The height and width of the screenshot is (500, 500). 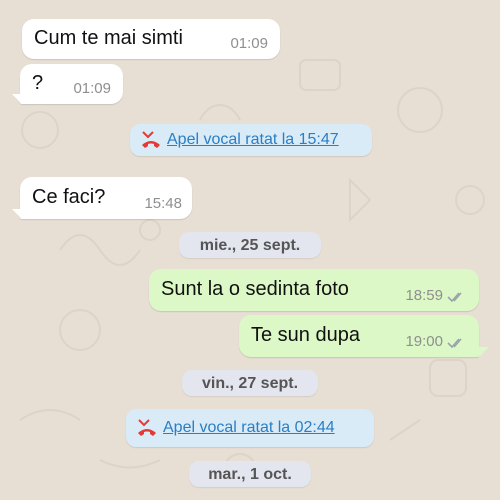 I want to click on date-separator: vin., 27 sept., so click(x=250, y=383).